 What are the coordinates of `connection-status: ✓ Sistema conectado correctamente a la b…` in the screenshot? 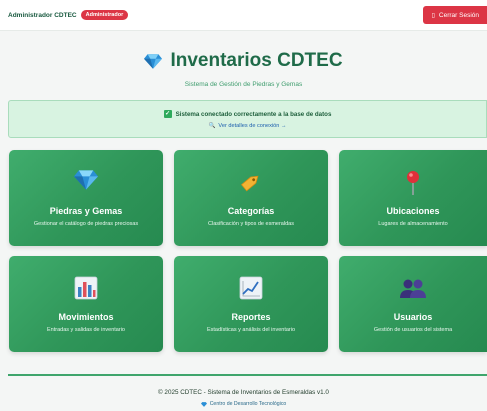 It's located at (247, 119).